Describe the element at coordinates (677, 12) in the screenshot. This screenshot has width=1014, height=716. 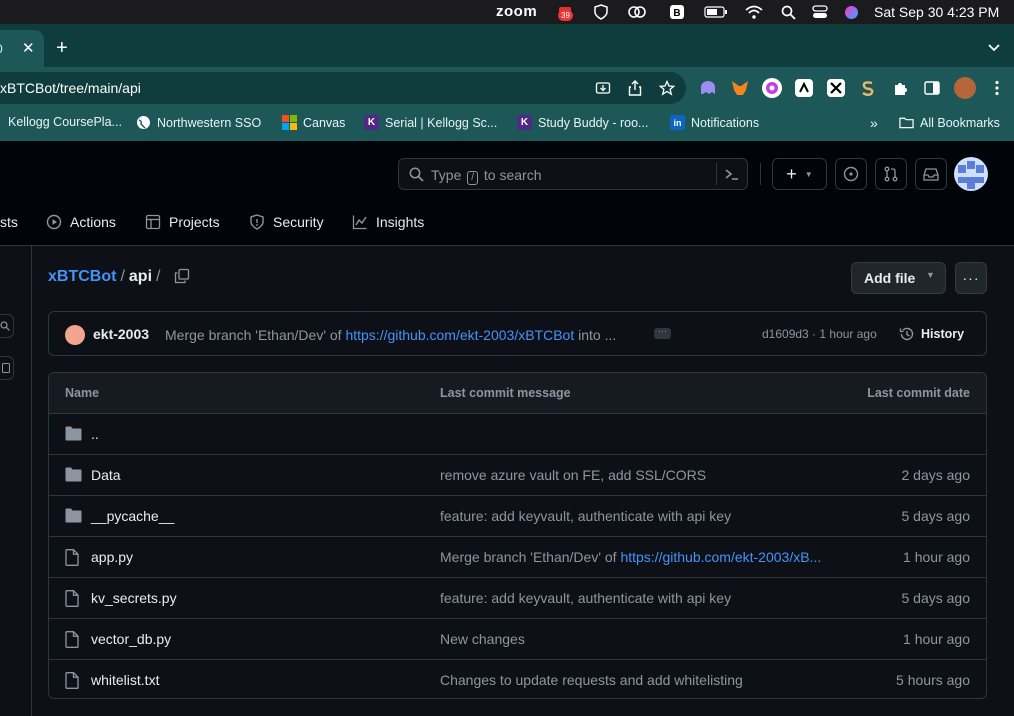
I see `bitdefender-icon: B` at that location.